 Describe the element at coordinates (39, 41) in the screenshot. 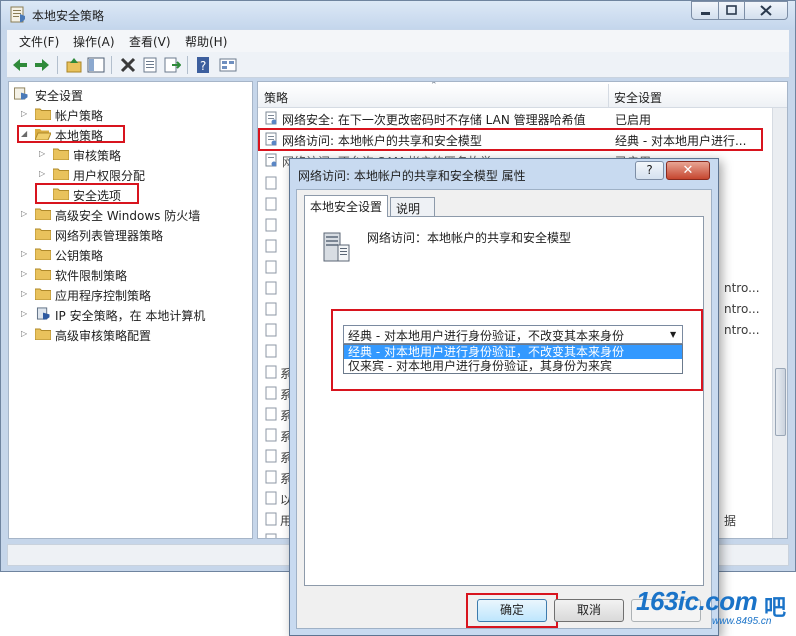

I see `menu-file: 文件(F)` at that location.